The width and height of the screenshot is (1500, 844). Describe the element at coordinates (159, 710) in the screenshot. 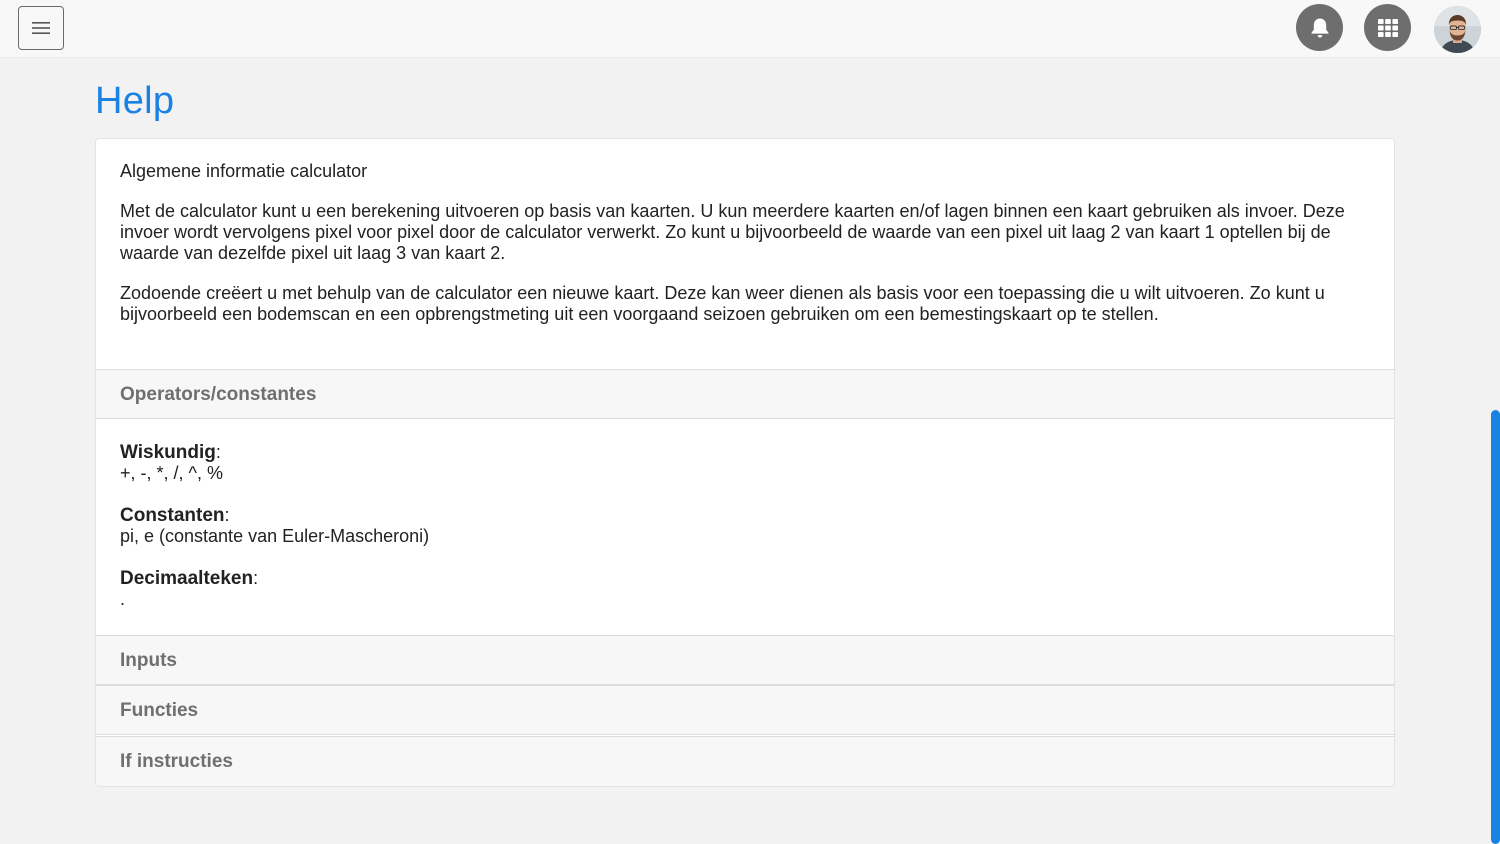

I see `accordion-functions-title: Functies` at that location.